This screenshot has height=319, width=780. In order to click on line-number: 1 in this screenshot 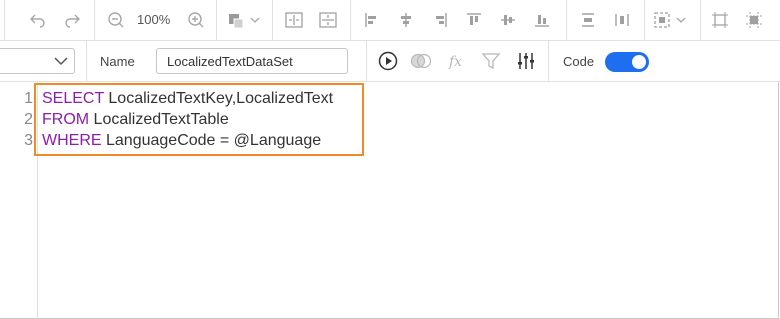, I will do `click(28, 98)`.